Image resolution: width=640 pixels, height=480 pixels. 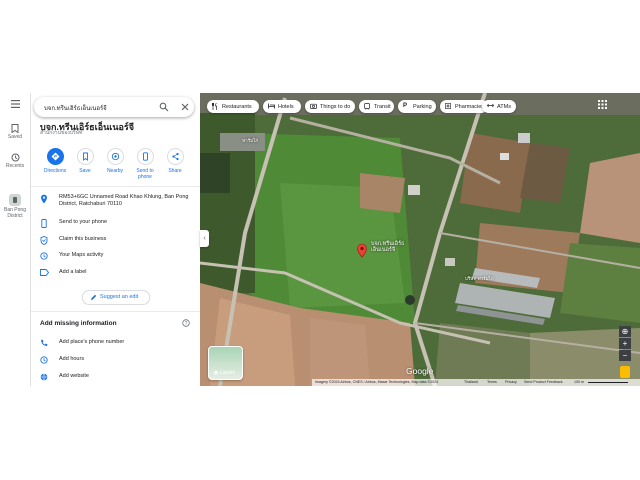 I want to click on directions-button: Directions, so click(x=55, y=161).